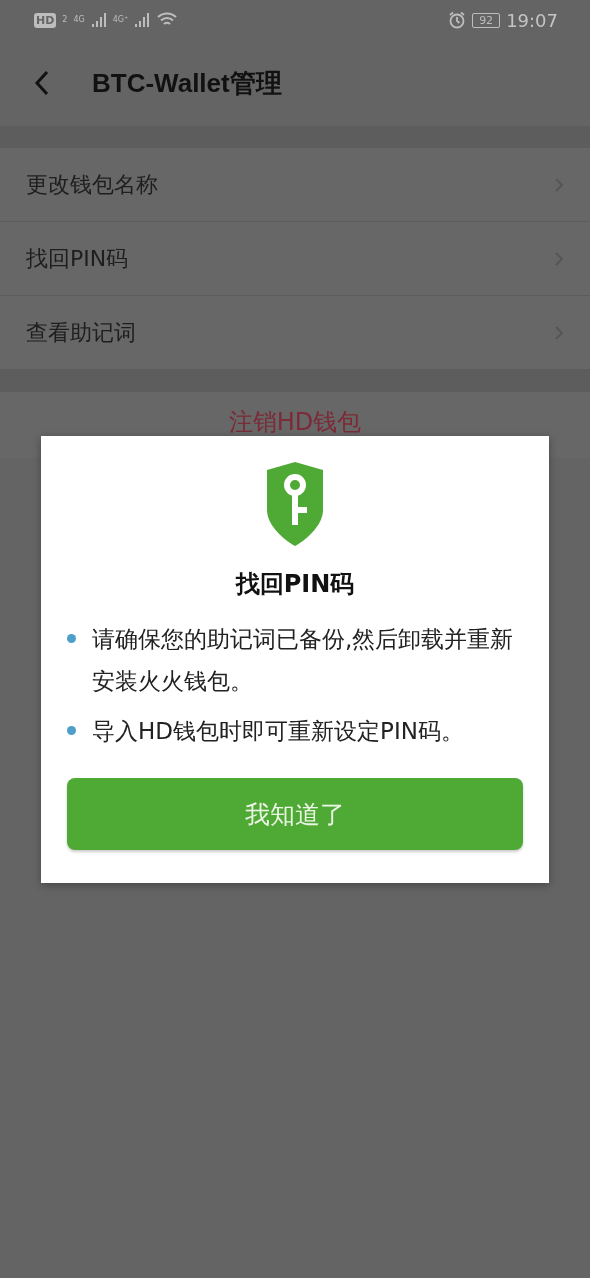 This screenshot has height=1278, width=590. Describe the element at coordinates (278, 731) in the screenshot. I see `instruction-text: 导入HD钱包时即可重新设定PIN码。` at that location.